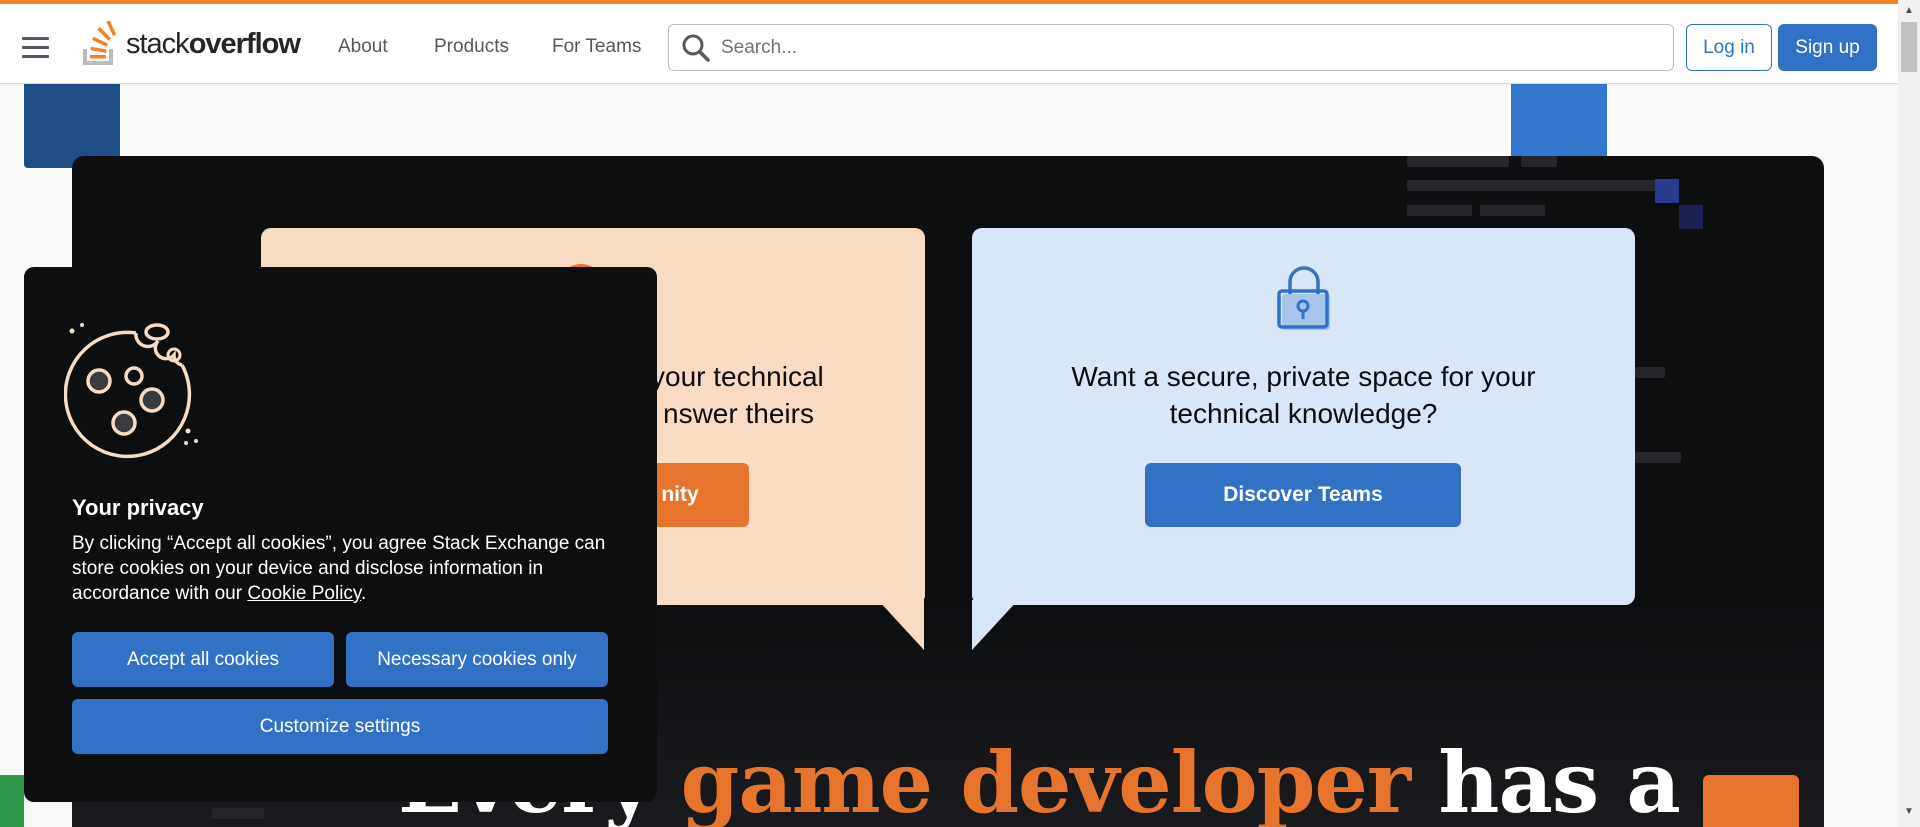  Describe the element at coordinates (203, 659) in the screenshot. I see `accept-all-cookies-button: Accept all cookies` at that location.